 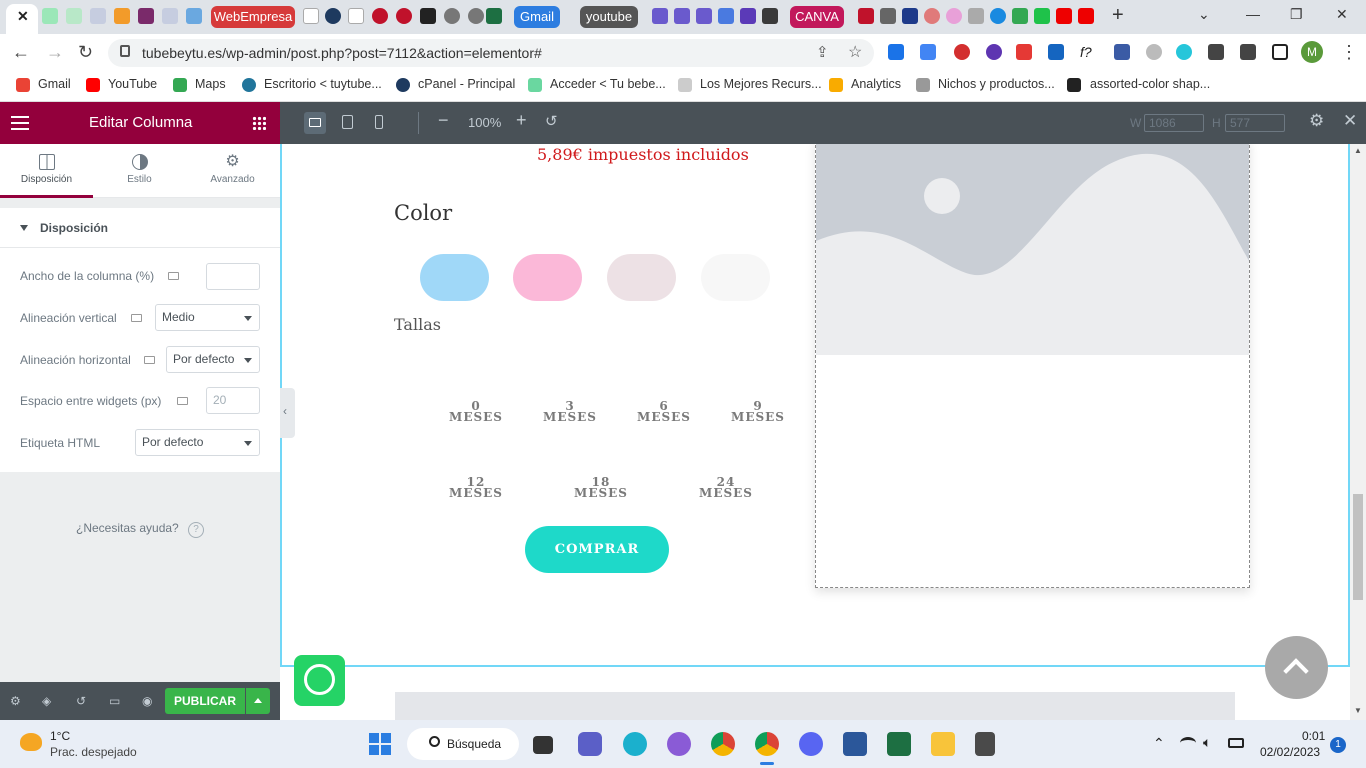 What do you see at coordinates (476, 487) in the screenshot?
I see `size-option: 12 MESES` at bounding box center [476, 487].